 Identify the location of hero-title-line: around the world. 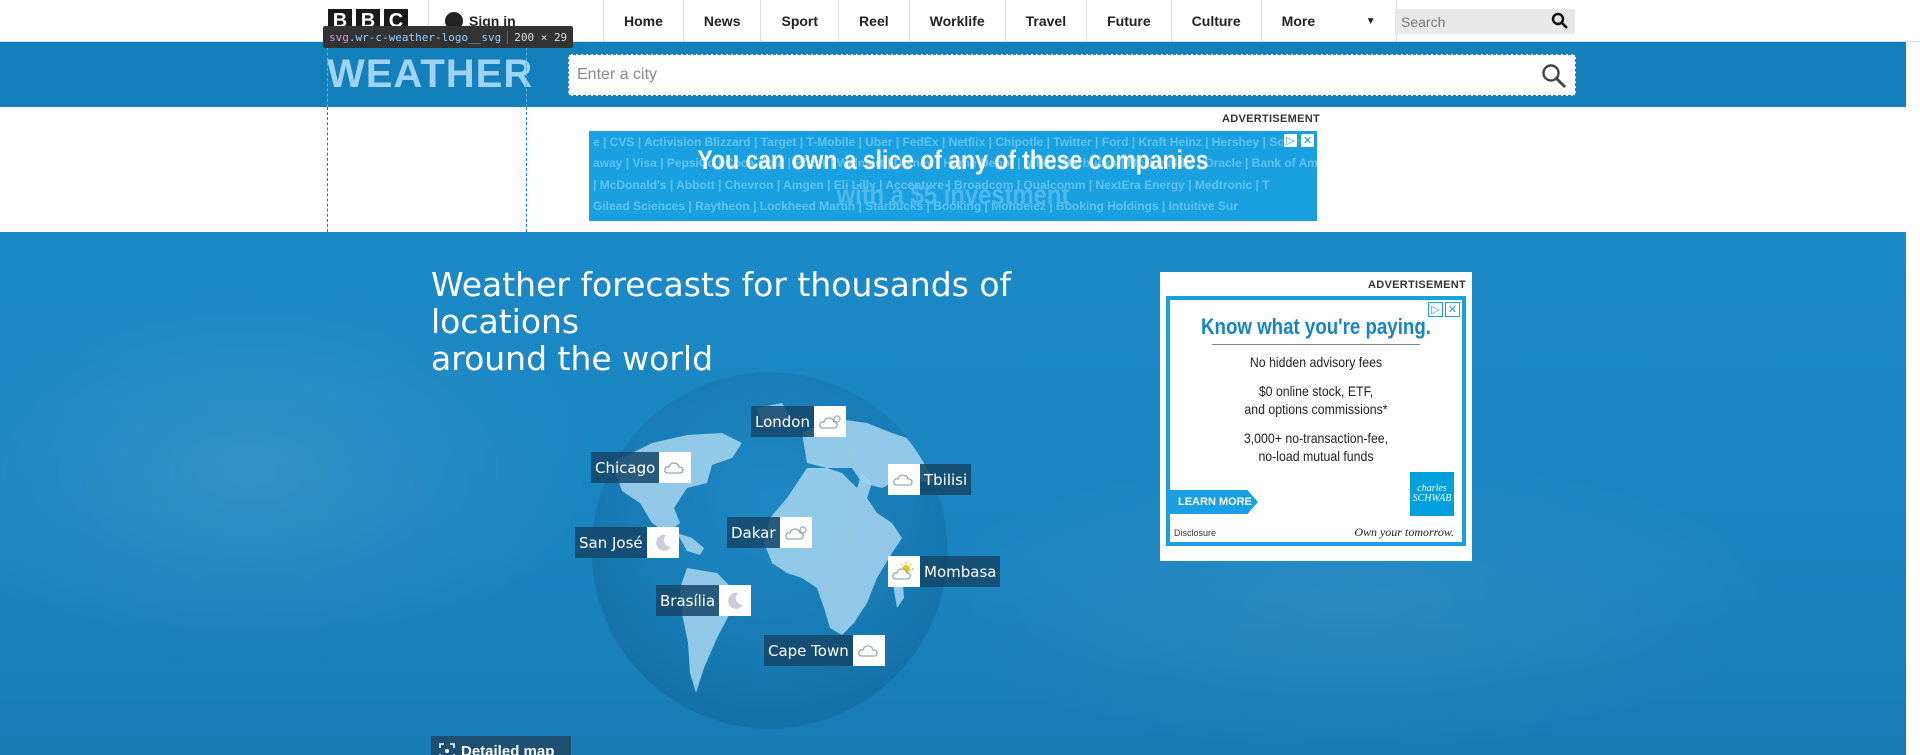
(572, 358).